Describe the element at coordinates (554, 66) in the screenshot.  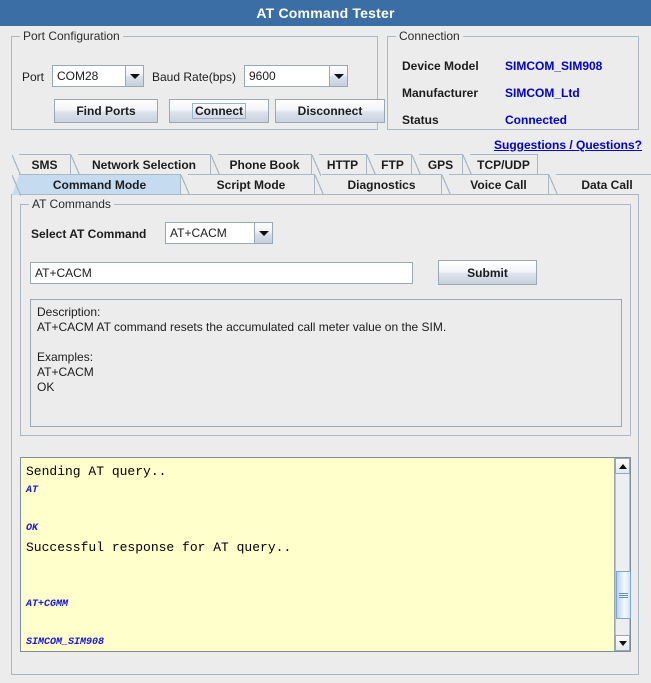
I see `device-model-value: SIMCOM_SIM908` at that location.